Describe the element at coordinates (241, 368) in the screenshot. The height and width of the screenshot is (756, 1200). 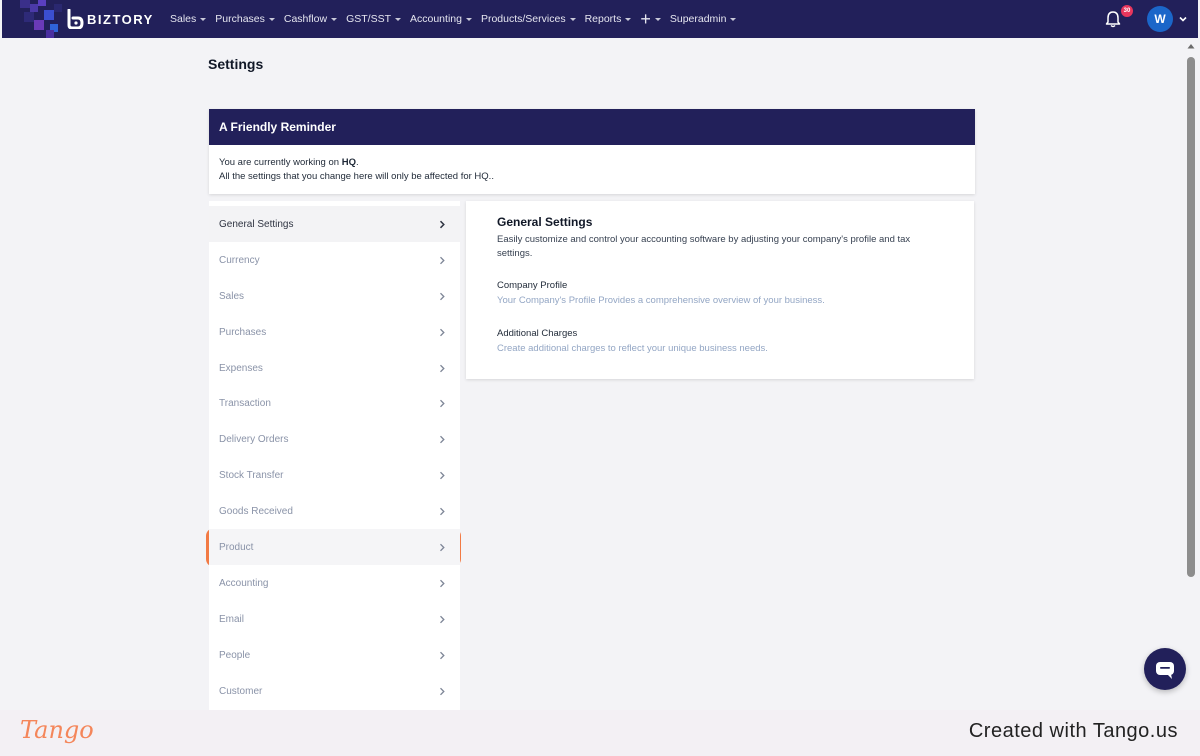
I see `sidebar-item-label: Expenses` at that location.